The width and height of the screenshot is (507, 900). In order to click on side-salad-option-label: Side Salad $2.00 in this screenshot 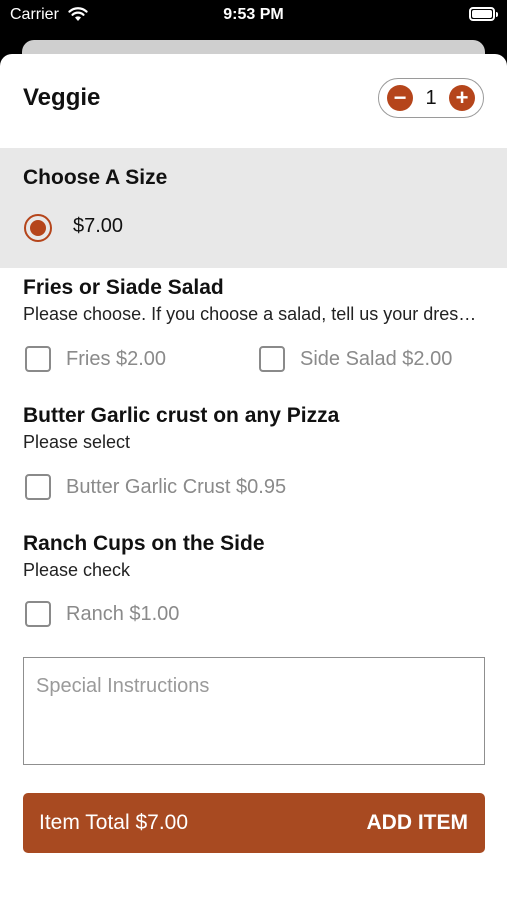, I will do `click(376, 359)`.